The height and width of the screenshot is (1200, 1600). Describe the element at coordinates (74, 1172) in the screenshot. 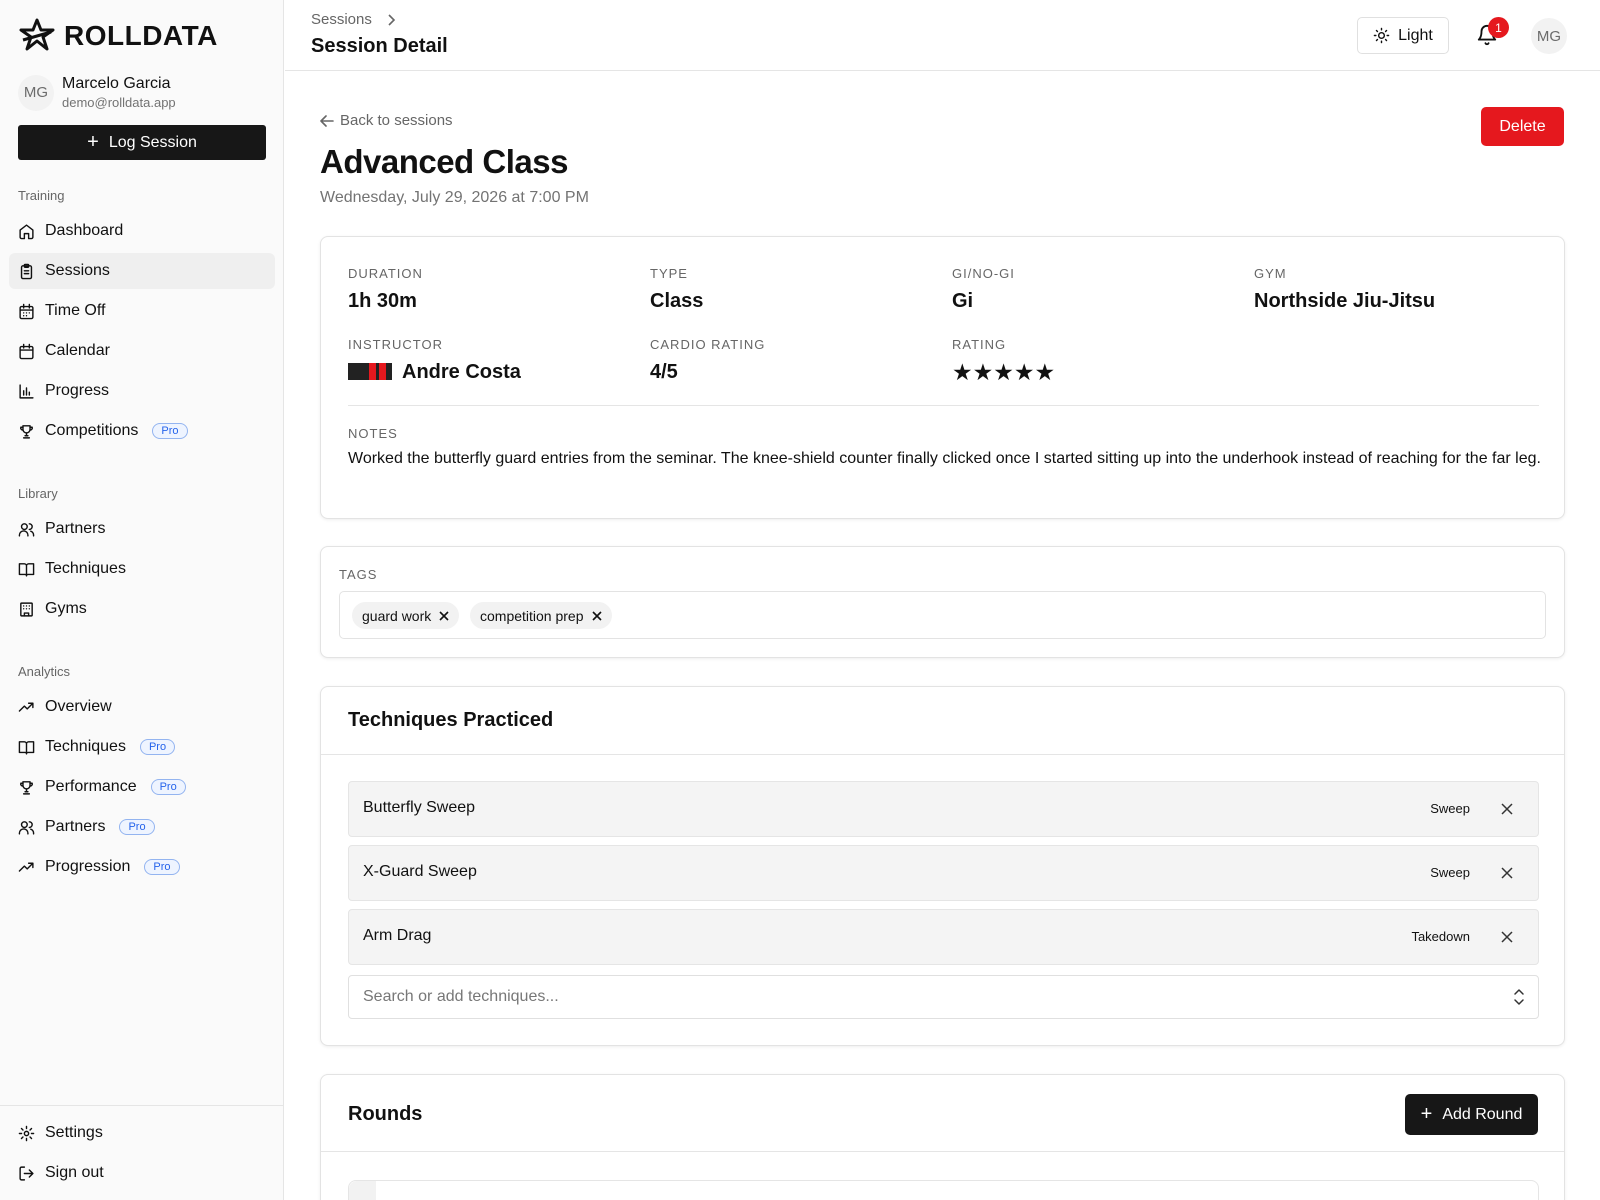

I see `sidebar-item-label: Sign out` at that location.